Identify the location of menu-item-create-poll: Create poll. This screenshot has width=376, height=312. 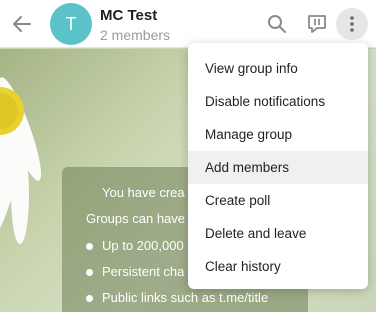
(278, 200).